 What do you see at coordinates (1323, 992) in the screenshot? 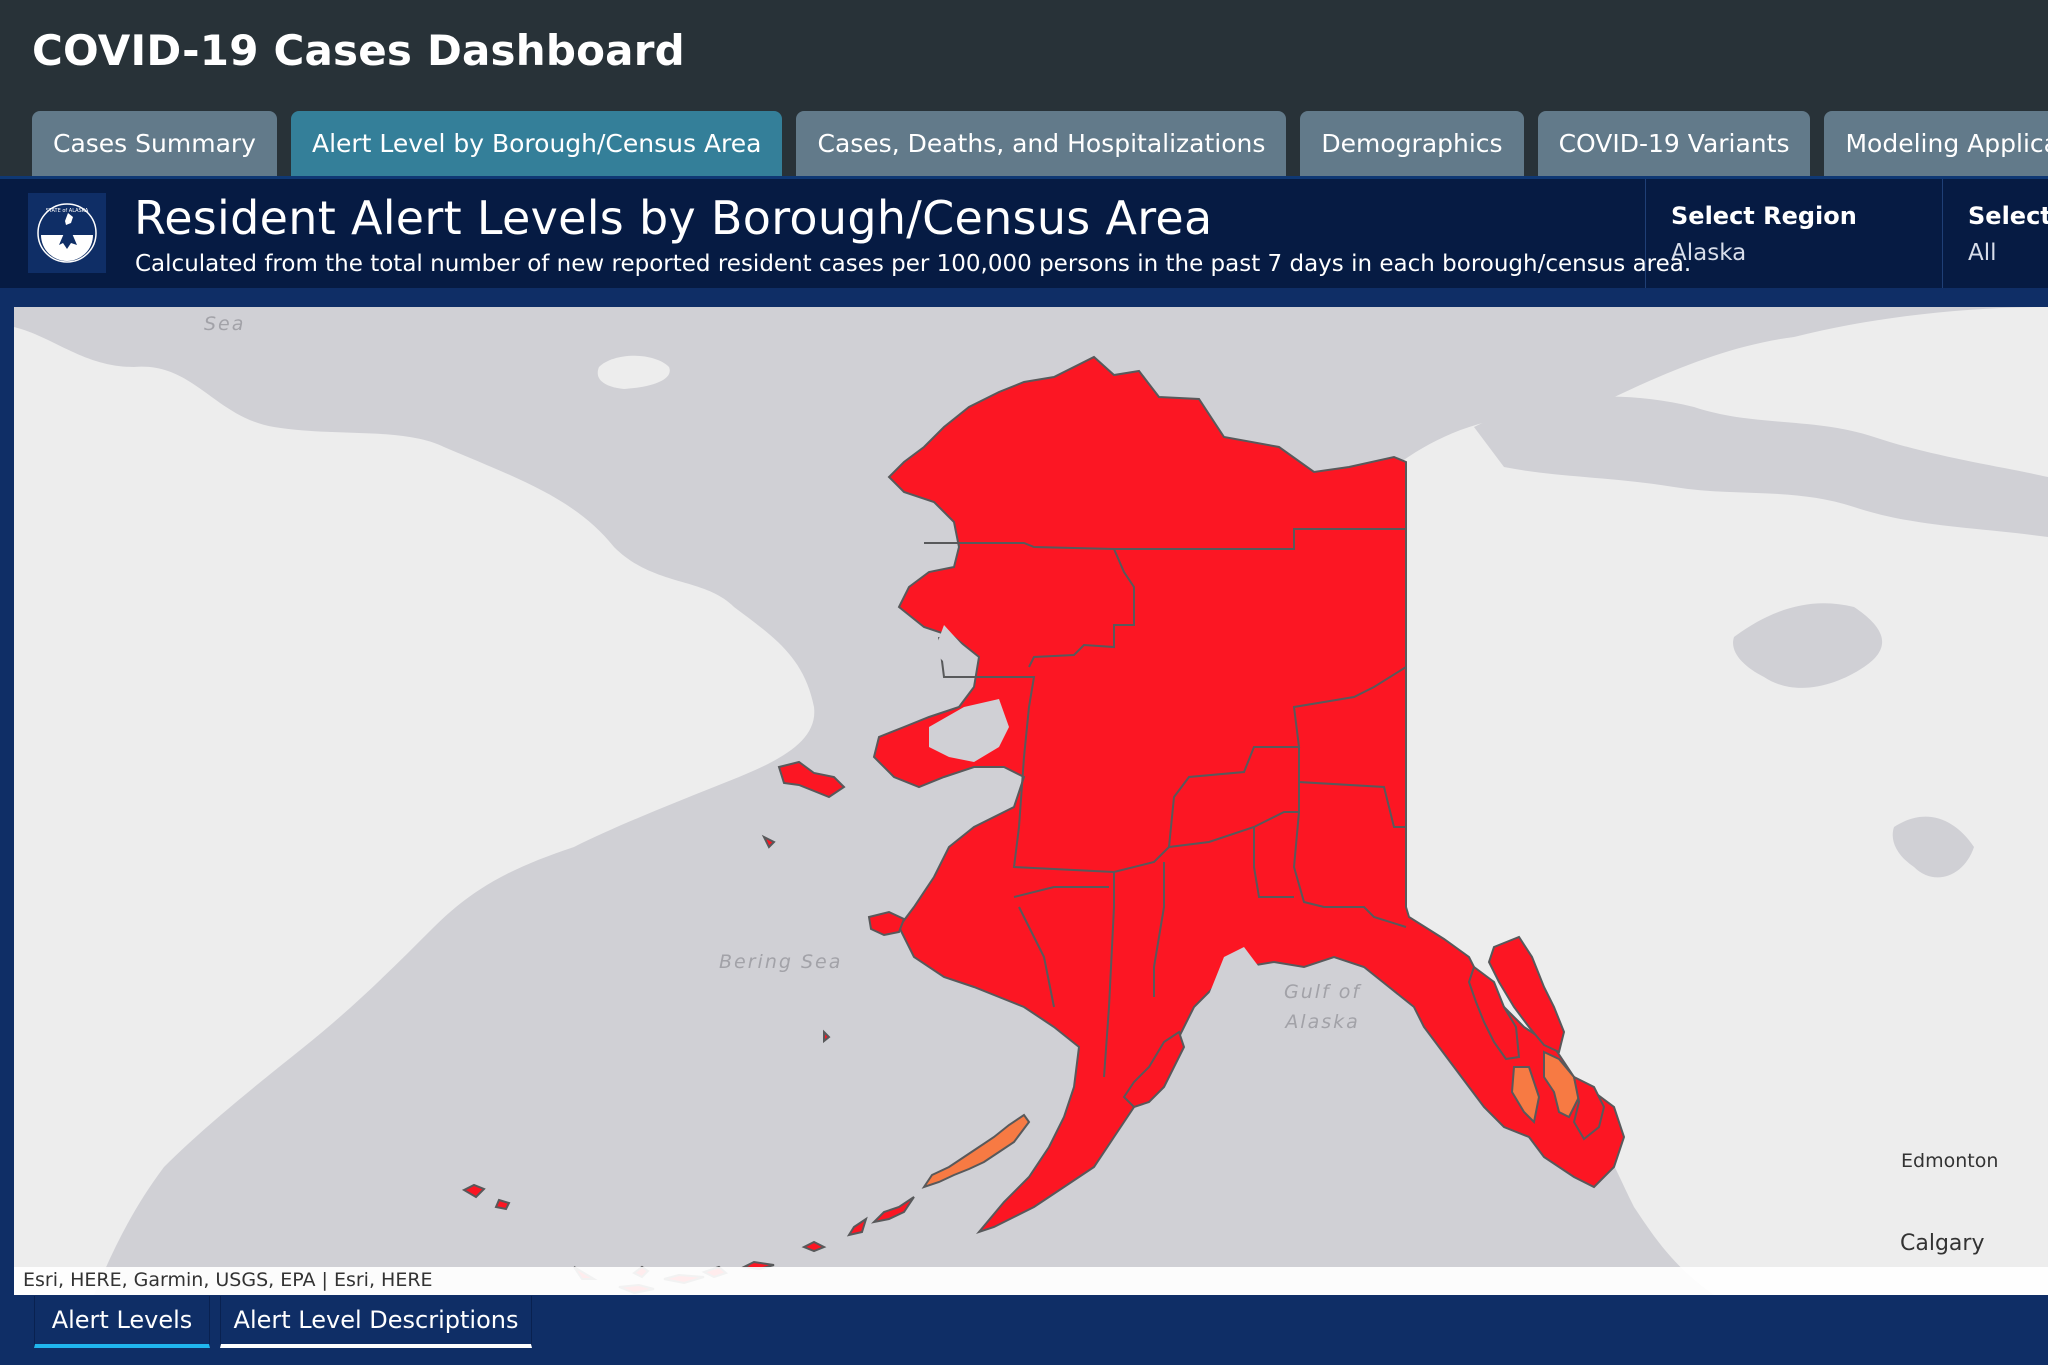
I see `map-label-gulf-line1: Gulf of` at bounding box center [1323, 992].